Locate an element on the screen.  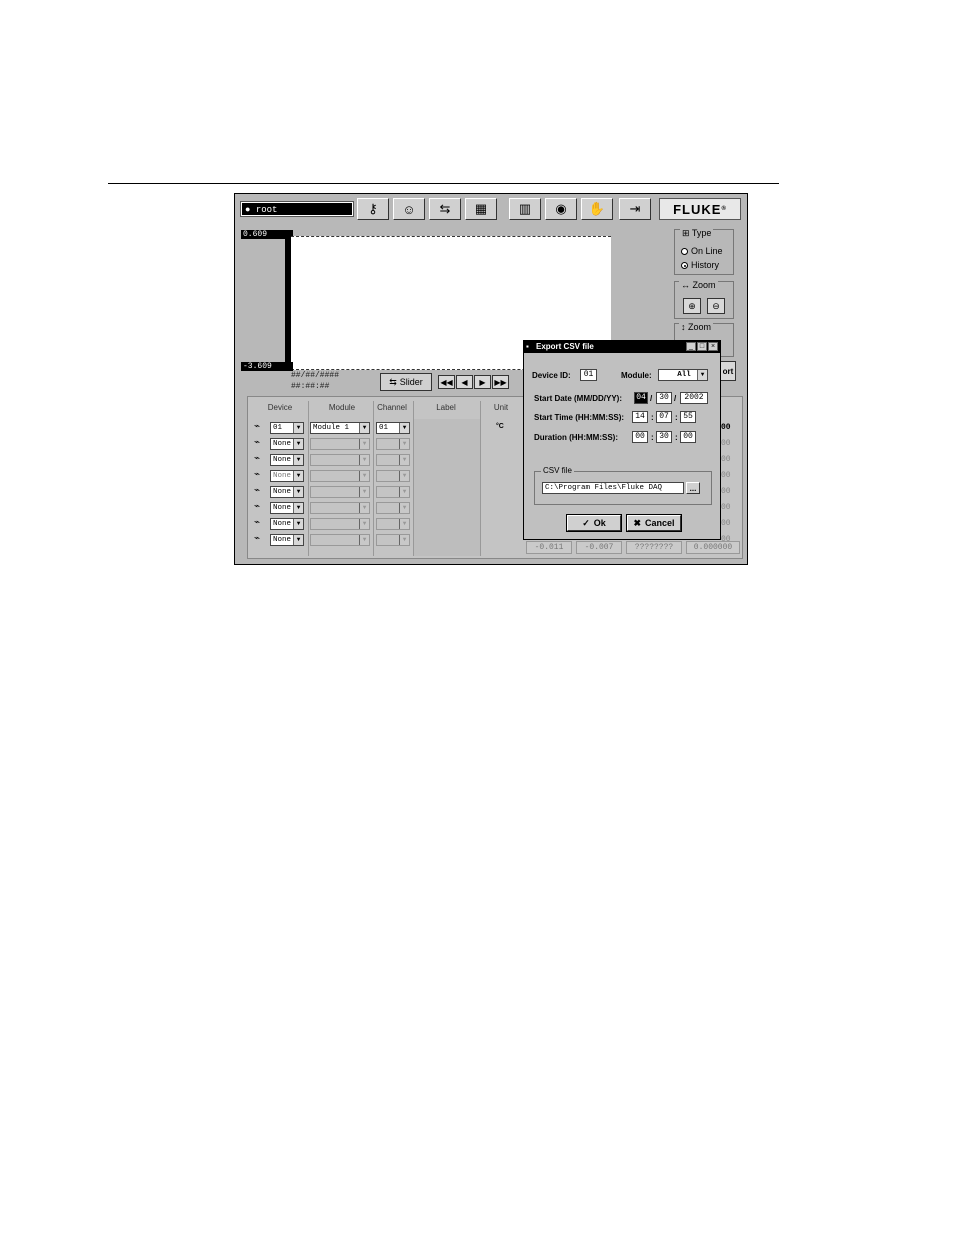
module-value: Module 1 is located at coordinates (331, 428).